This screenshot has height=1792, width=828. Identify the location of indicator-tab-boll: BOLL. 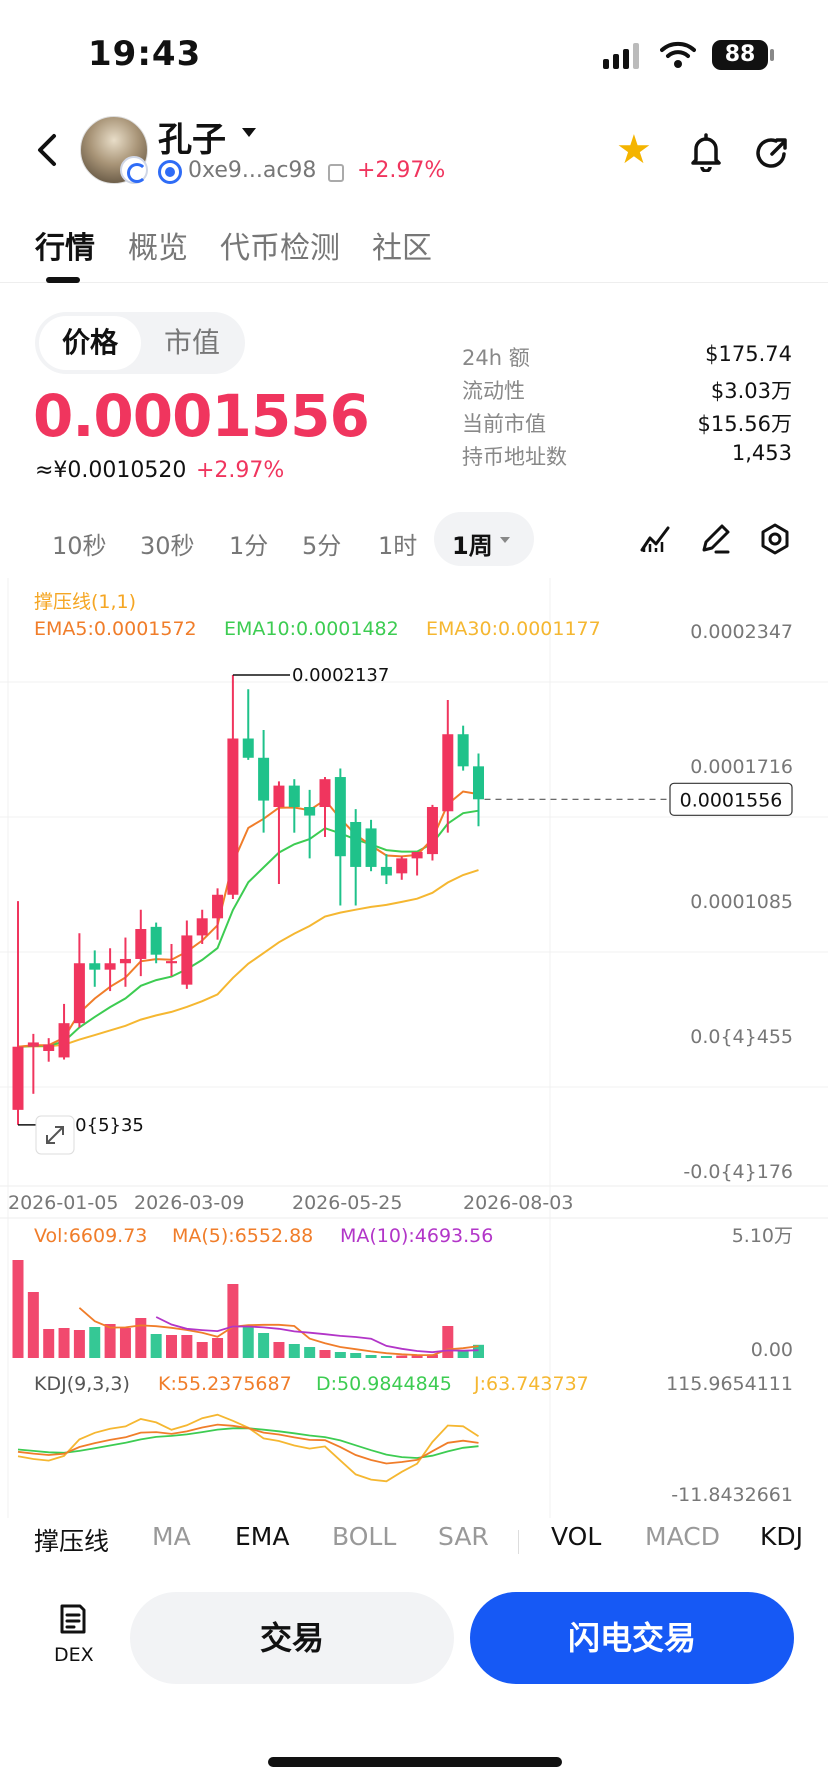
(364, 1536).